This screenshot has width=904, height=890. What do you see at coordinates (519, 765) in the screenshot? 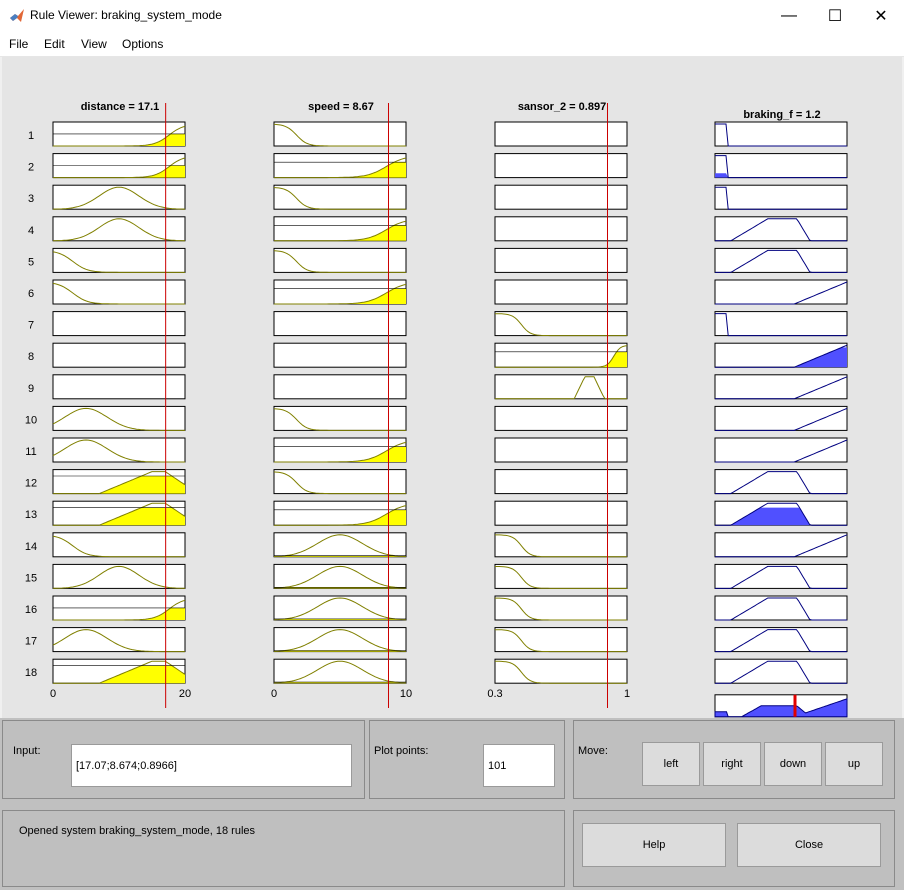
I see `plot-points-field: 101` at bounding box center [519, 765].